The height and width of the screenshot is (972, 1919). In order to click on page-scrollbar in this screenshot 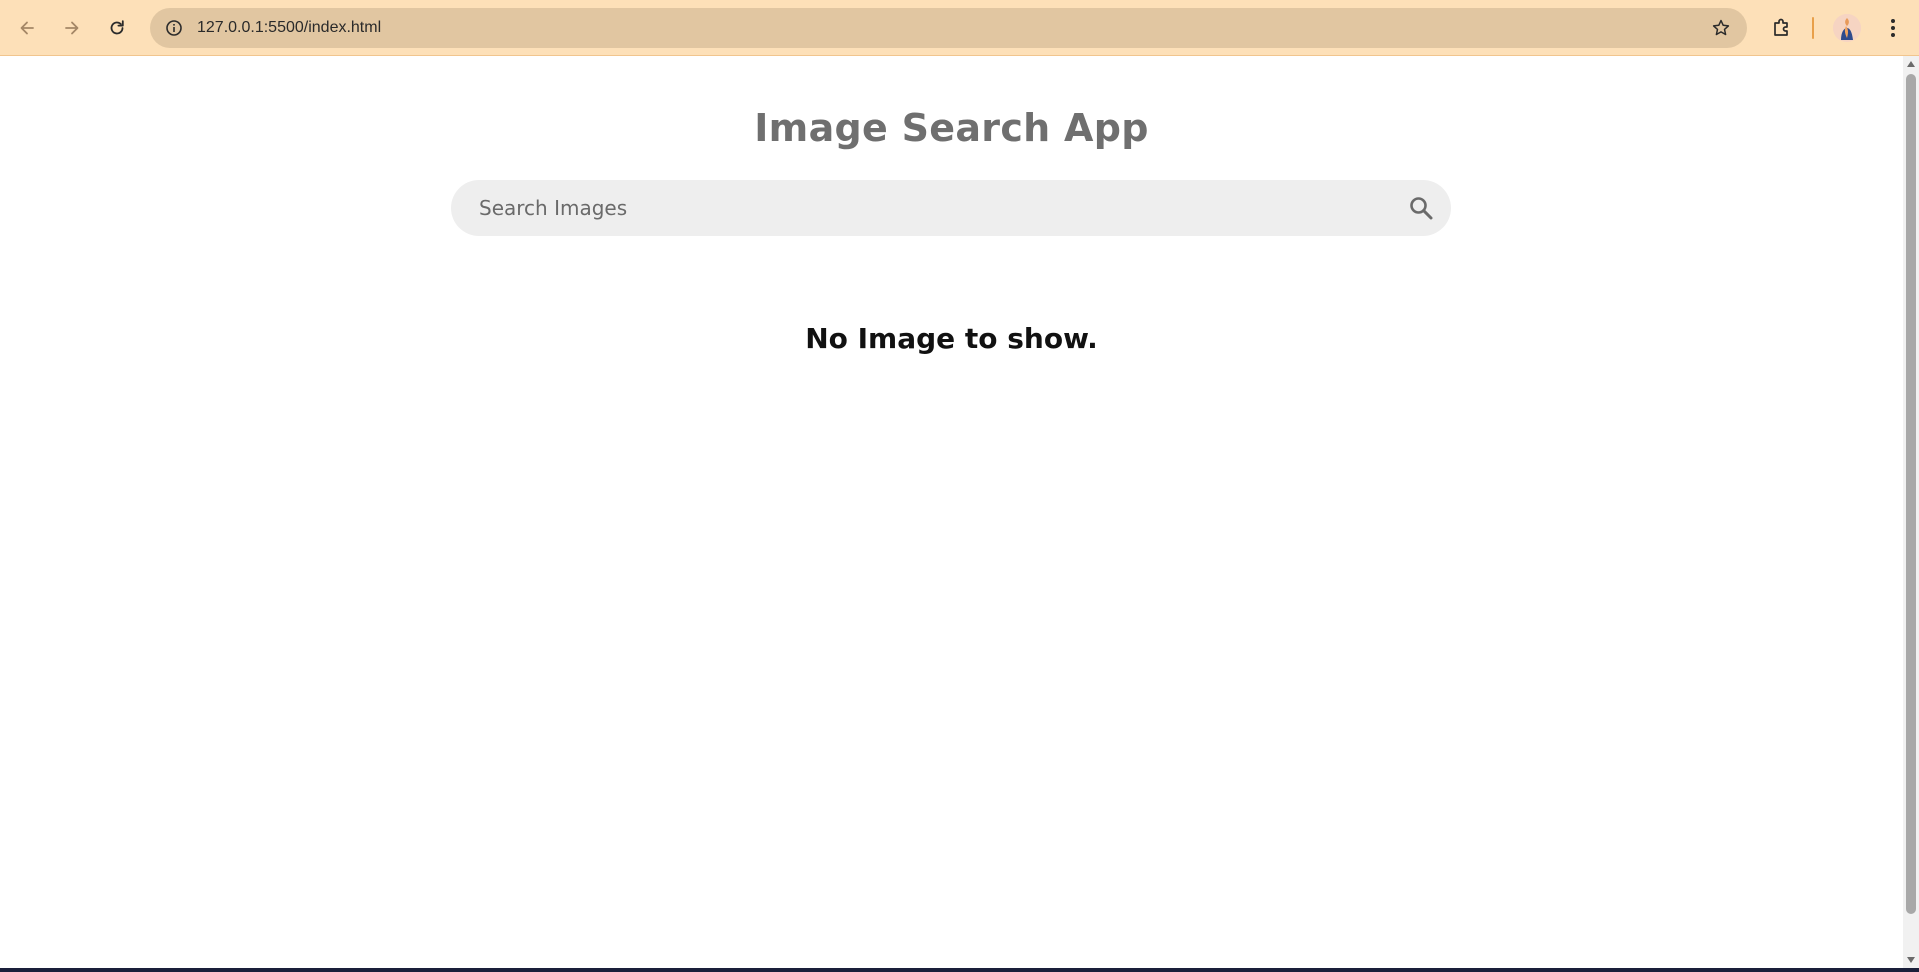, I will do `click(1911, 512)`.